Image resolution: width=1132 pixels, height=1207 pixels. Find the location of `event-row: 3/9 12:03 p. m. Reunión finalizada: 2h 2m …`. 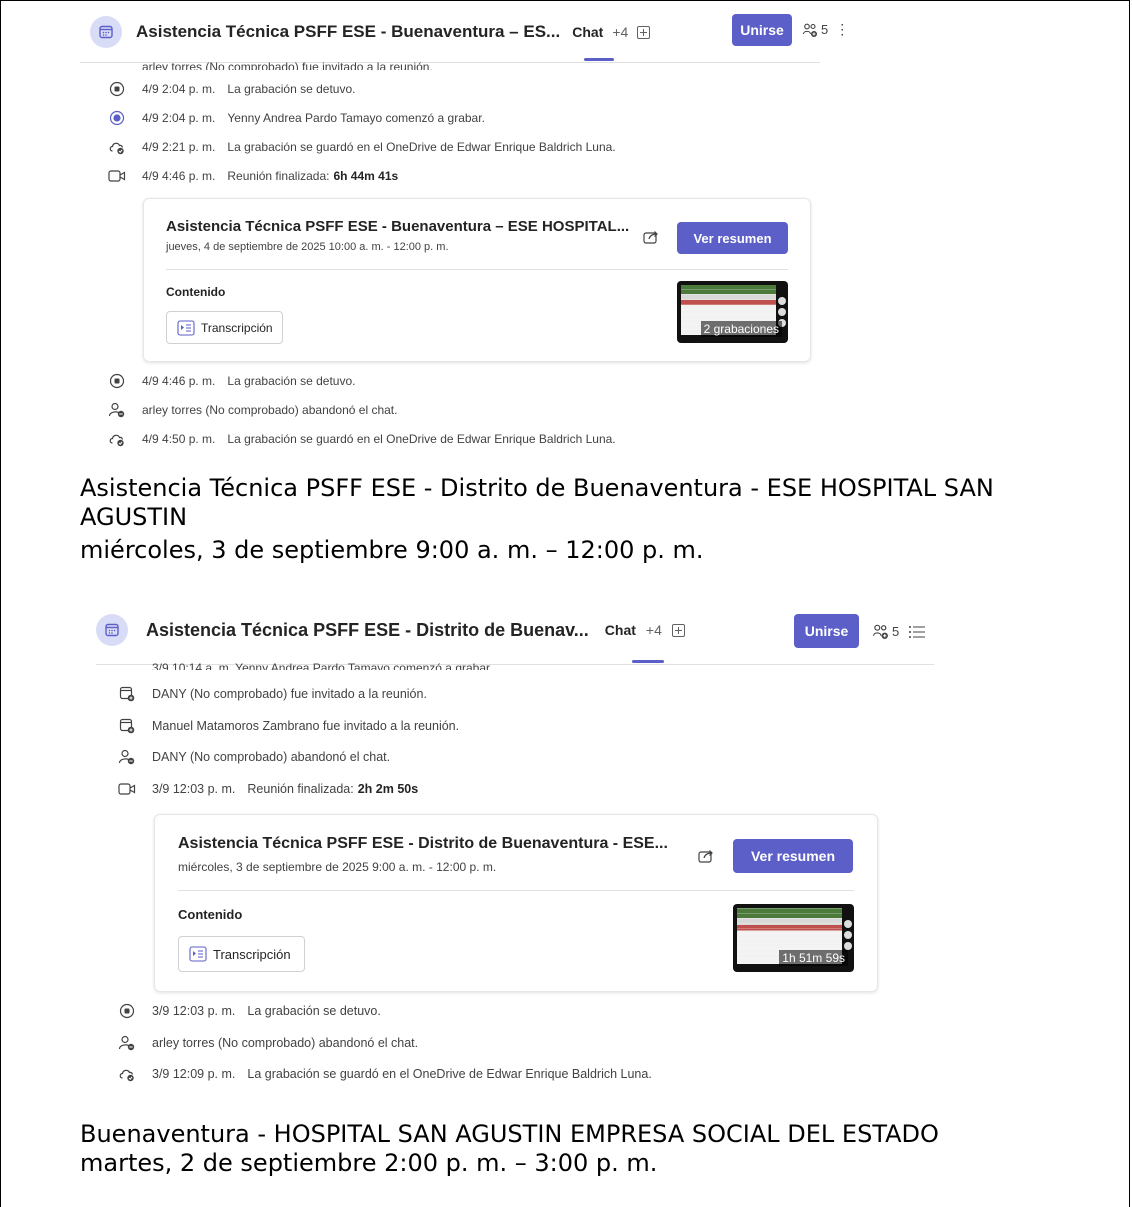

event-row: 3/9 12:03 p. m. Reunión finalizada: 2h 2m … is located at coordinates (268, 789).